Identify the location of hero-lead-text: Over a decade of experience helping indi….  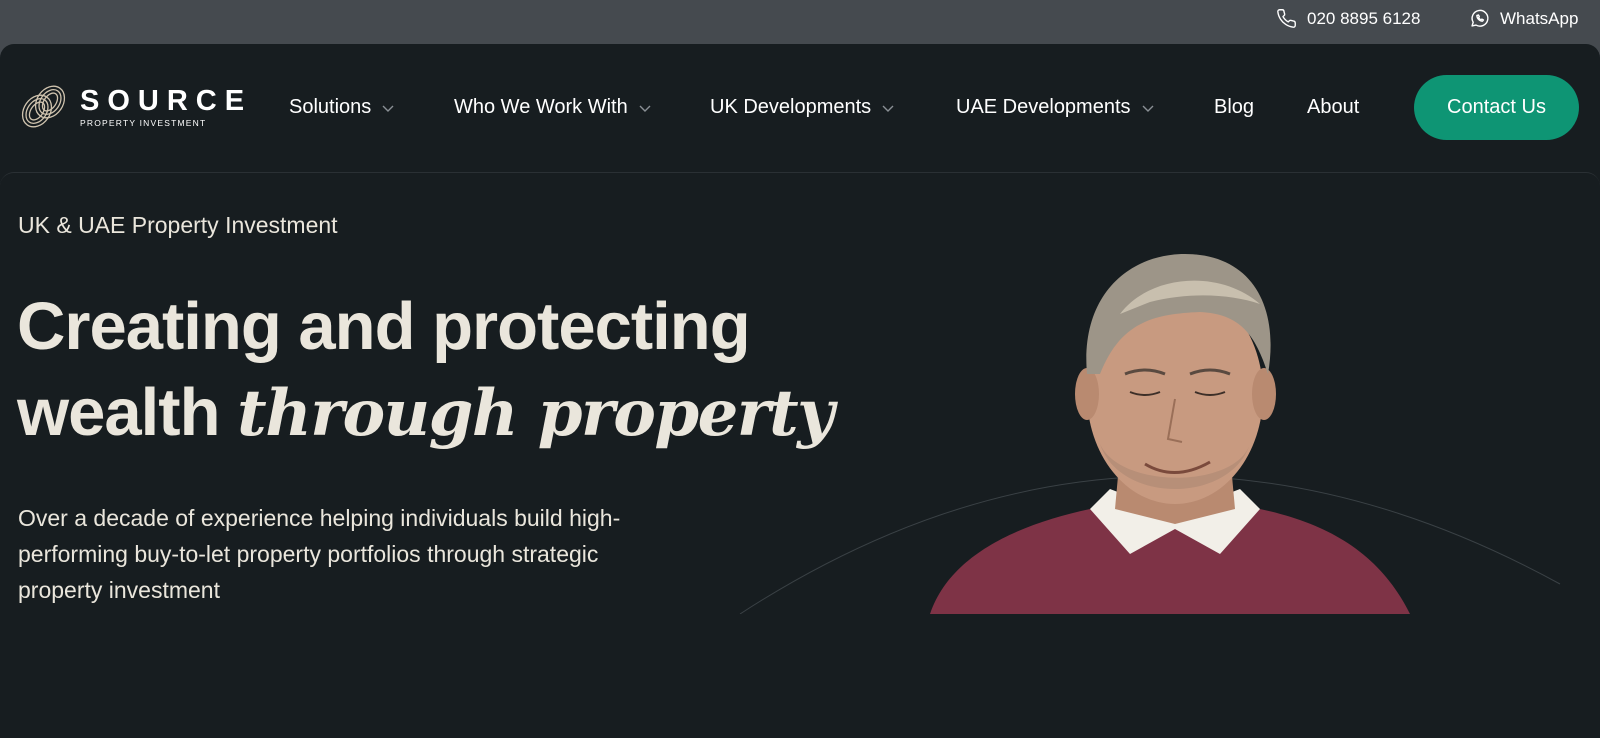
(319, 554).